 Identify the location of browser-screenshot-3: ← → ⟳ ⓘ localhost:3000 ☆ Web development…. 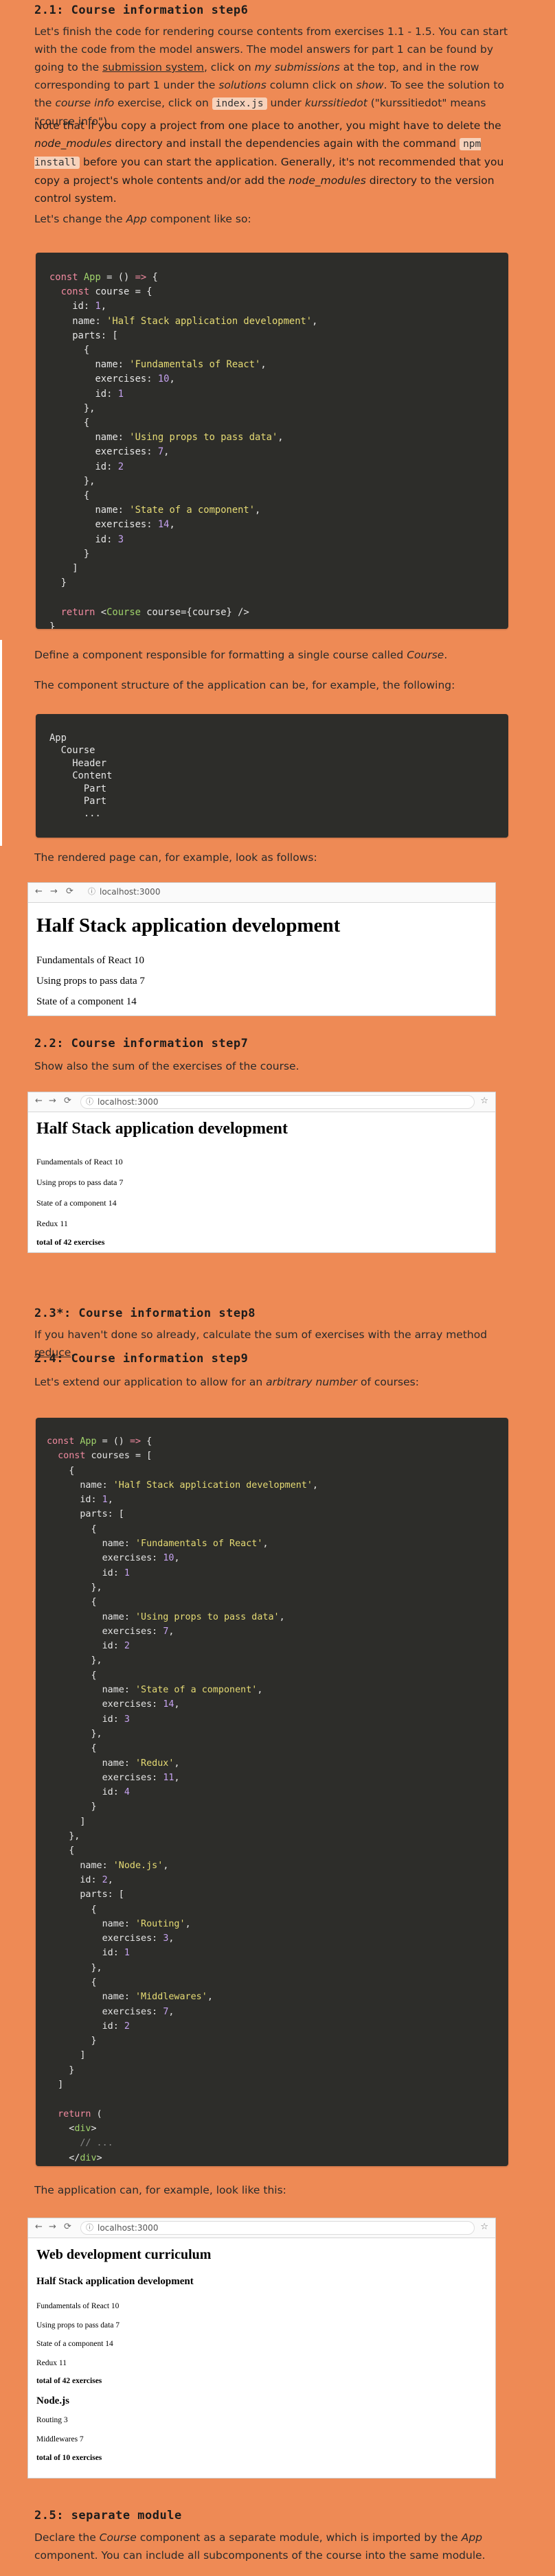
(261, 2348).